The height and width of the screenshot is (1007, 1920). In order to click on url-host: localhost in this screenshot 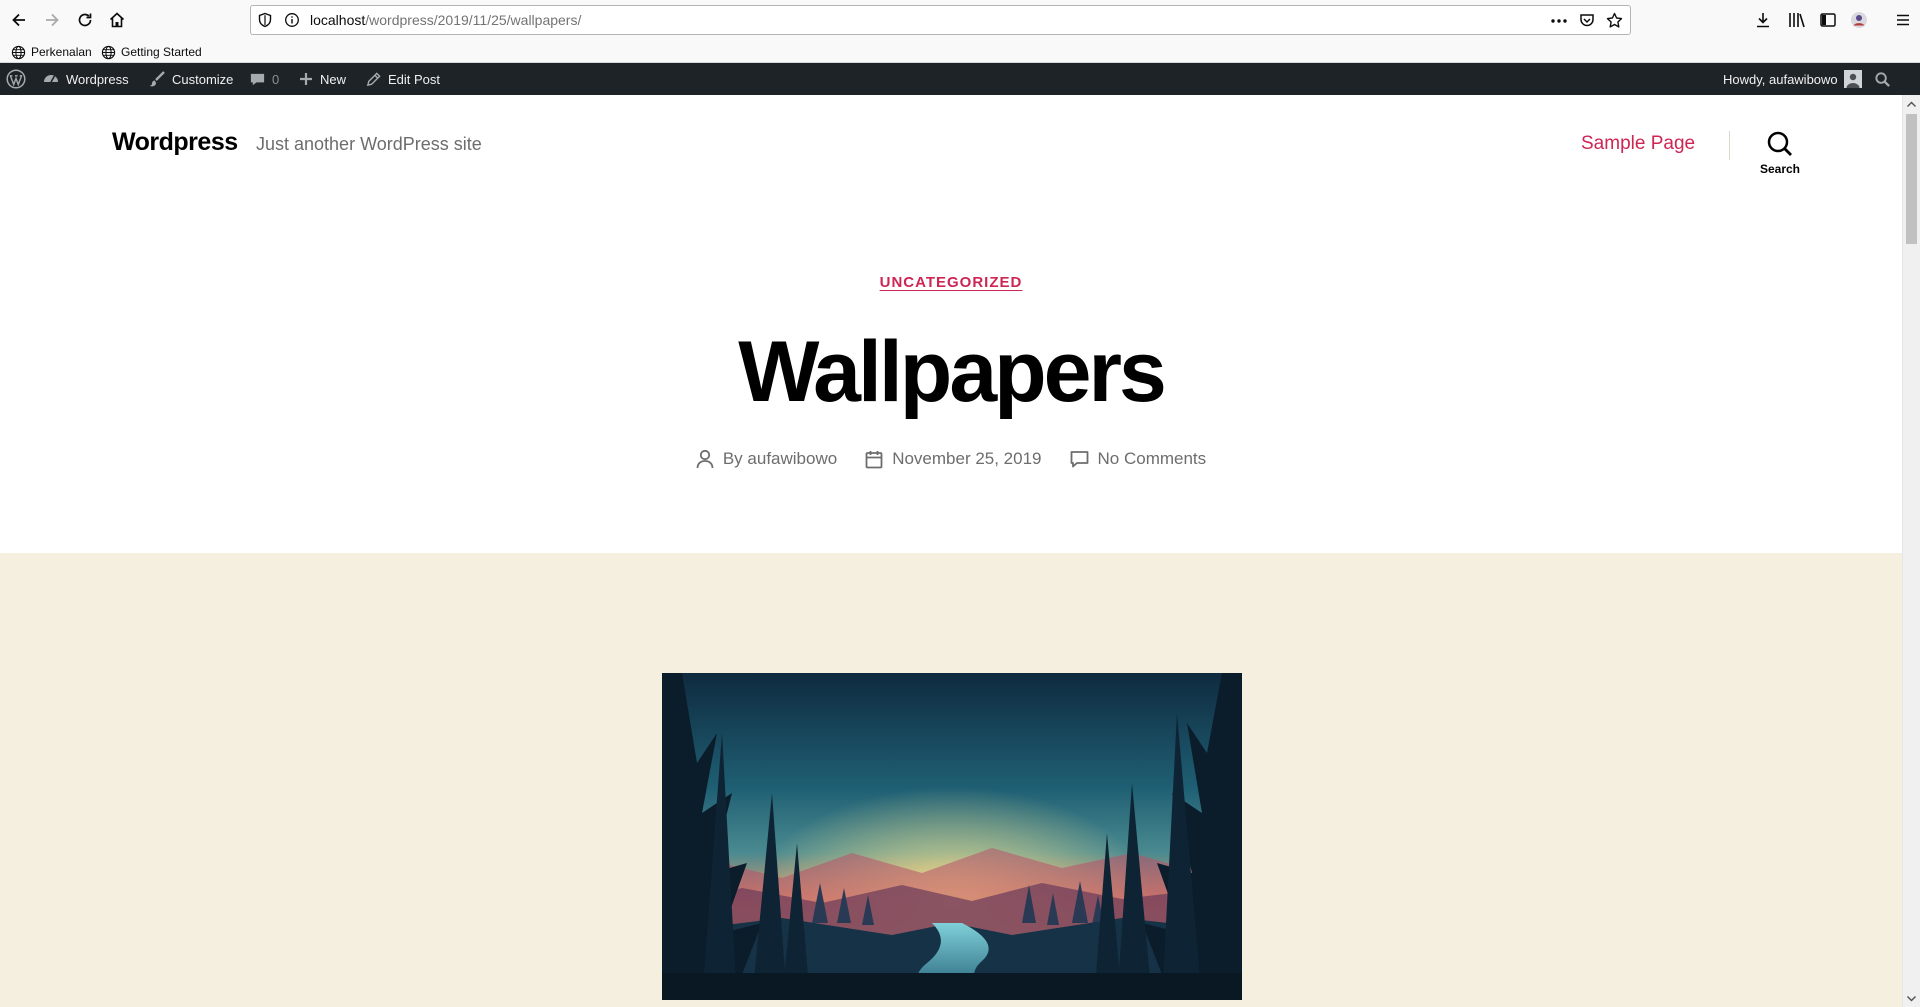, I will do `click(338, 20)`.